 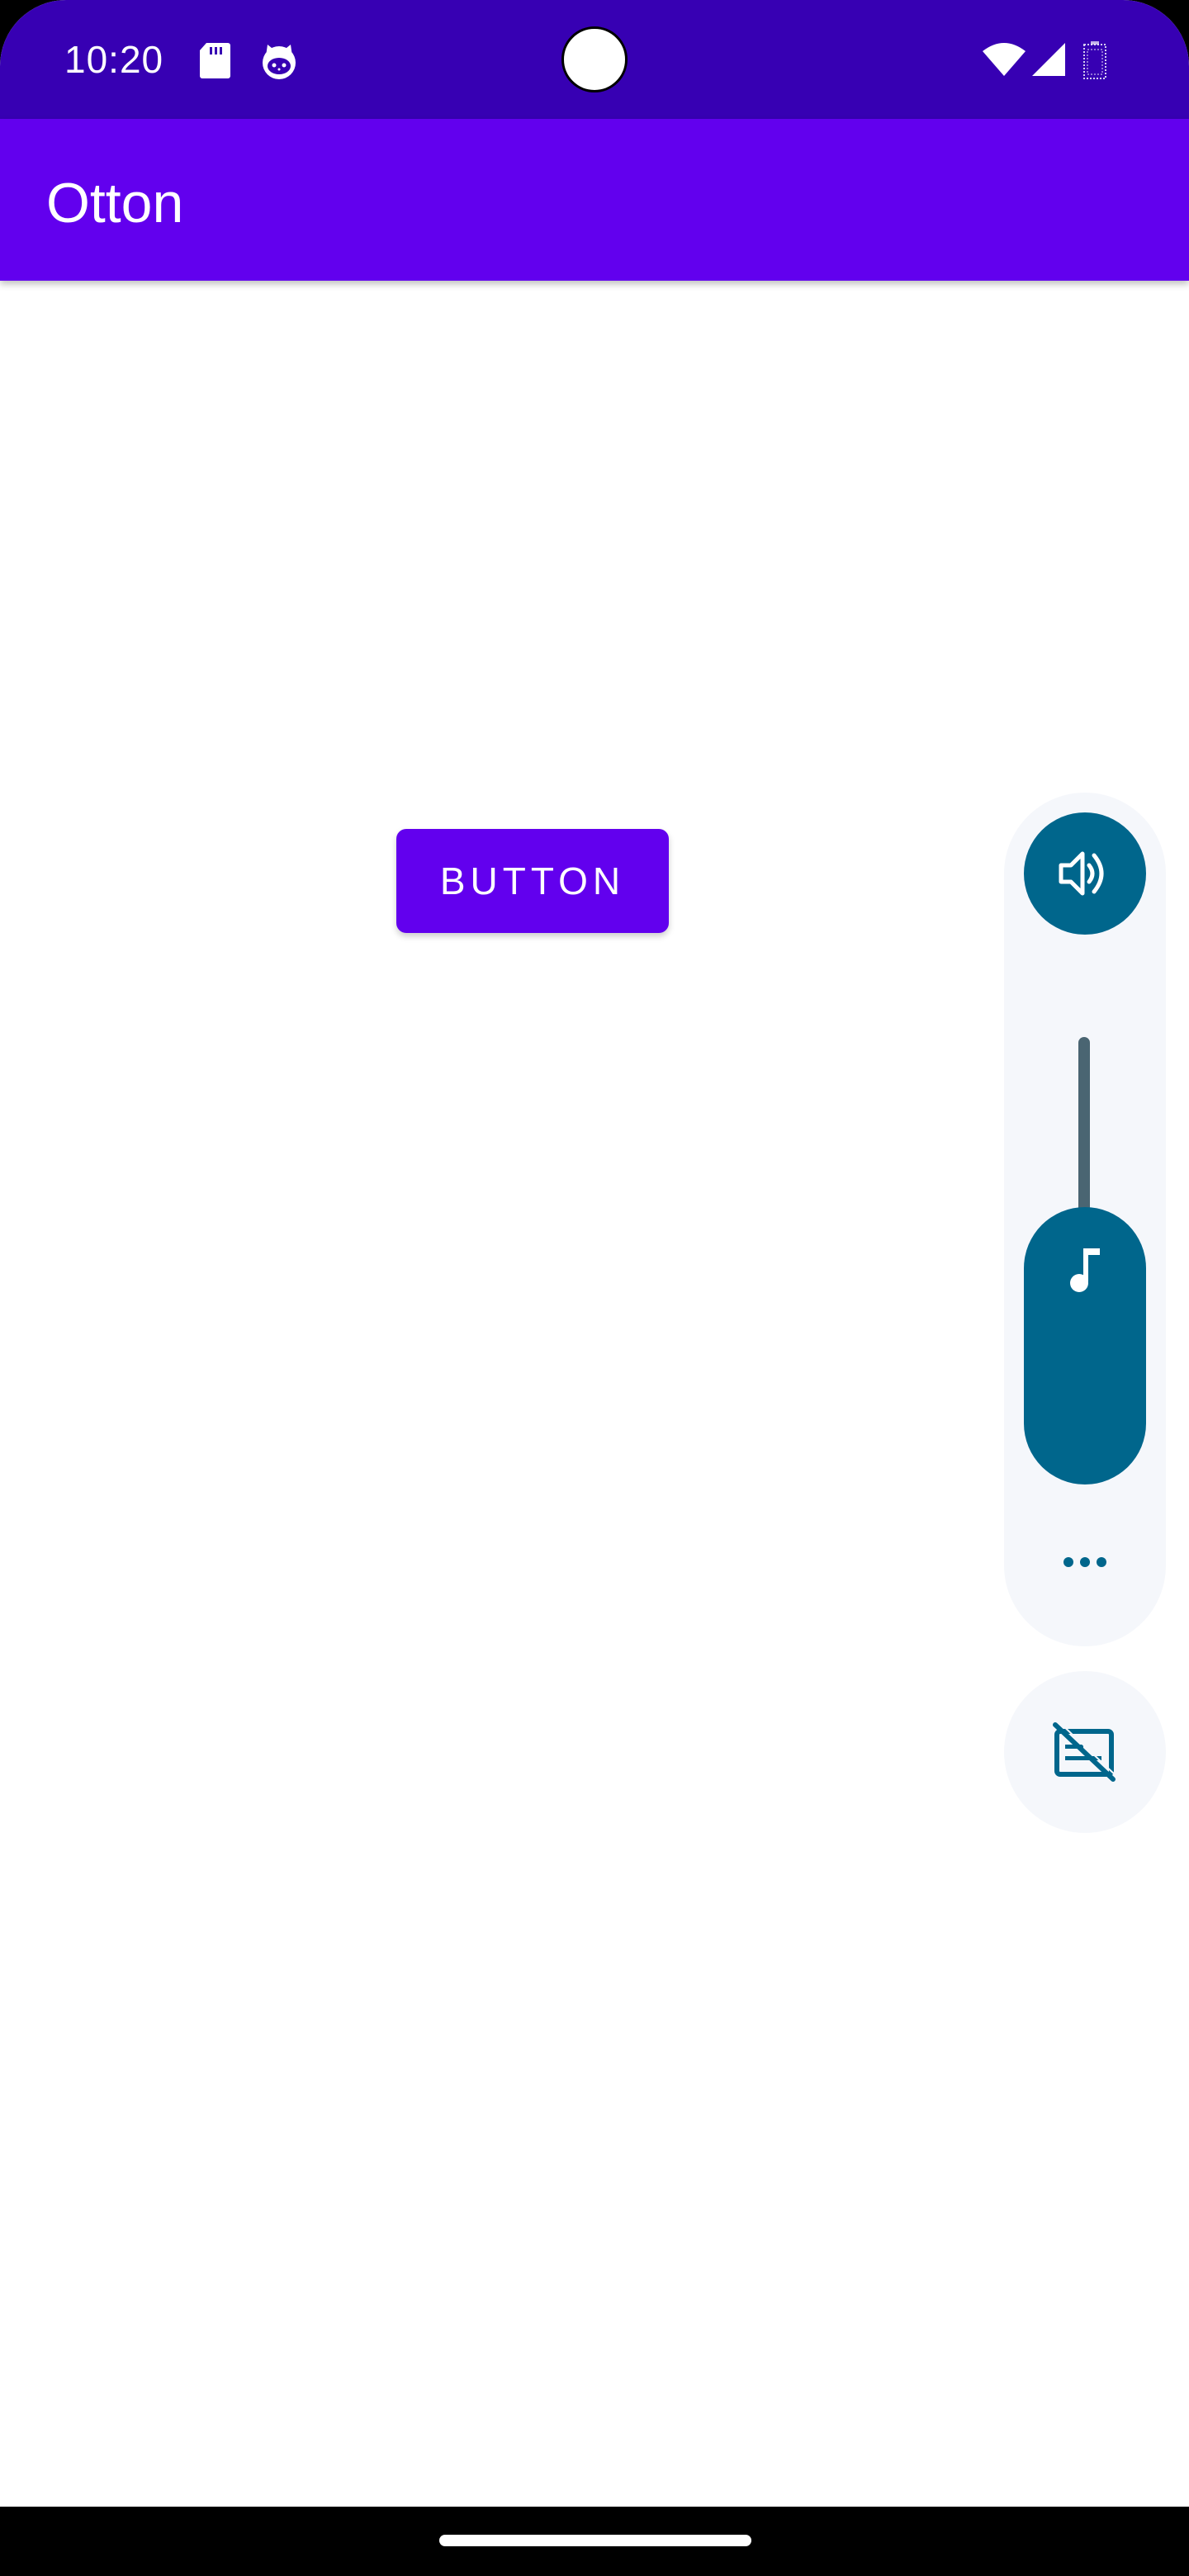 I want to click on status-bar: 10:20, so click(x=594, y=59).